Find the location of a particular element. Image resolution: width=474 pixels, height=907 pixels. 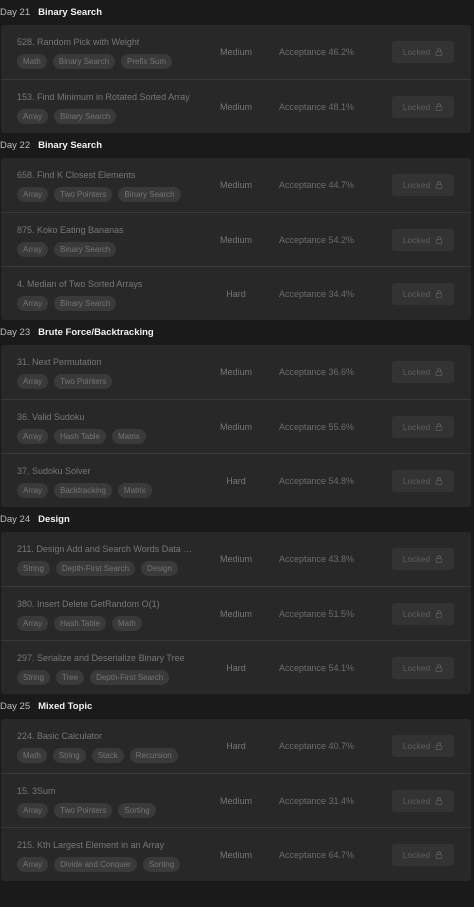

problem-title: 36. Valid Sudoku is located at coordinates (50, 417).